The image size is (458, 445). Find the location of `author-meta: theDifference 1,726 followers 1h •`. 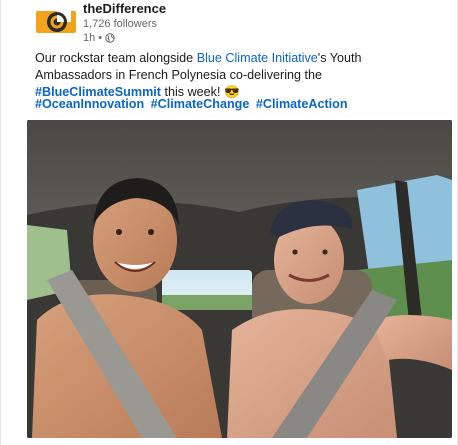

author-meta: theDifference 1,726 followers 1h • is located at coordinates (124, 23).